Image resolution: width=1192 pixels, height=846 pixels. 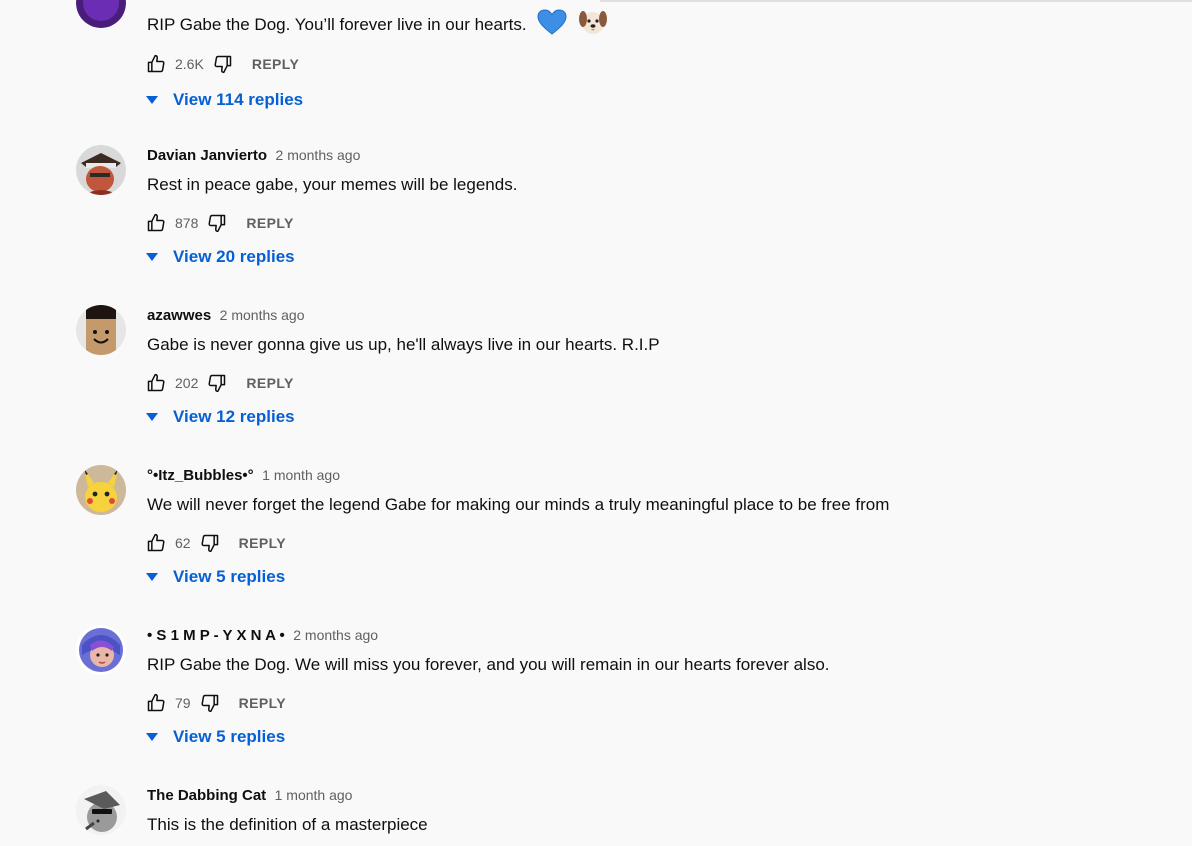 I want to click on like-count: 202, so click(x=187, y=383).